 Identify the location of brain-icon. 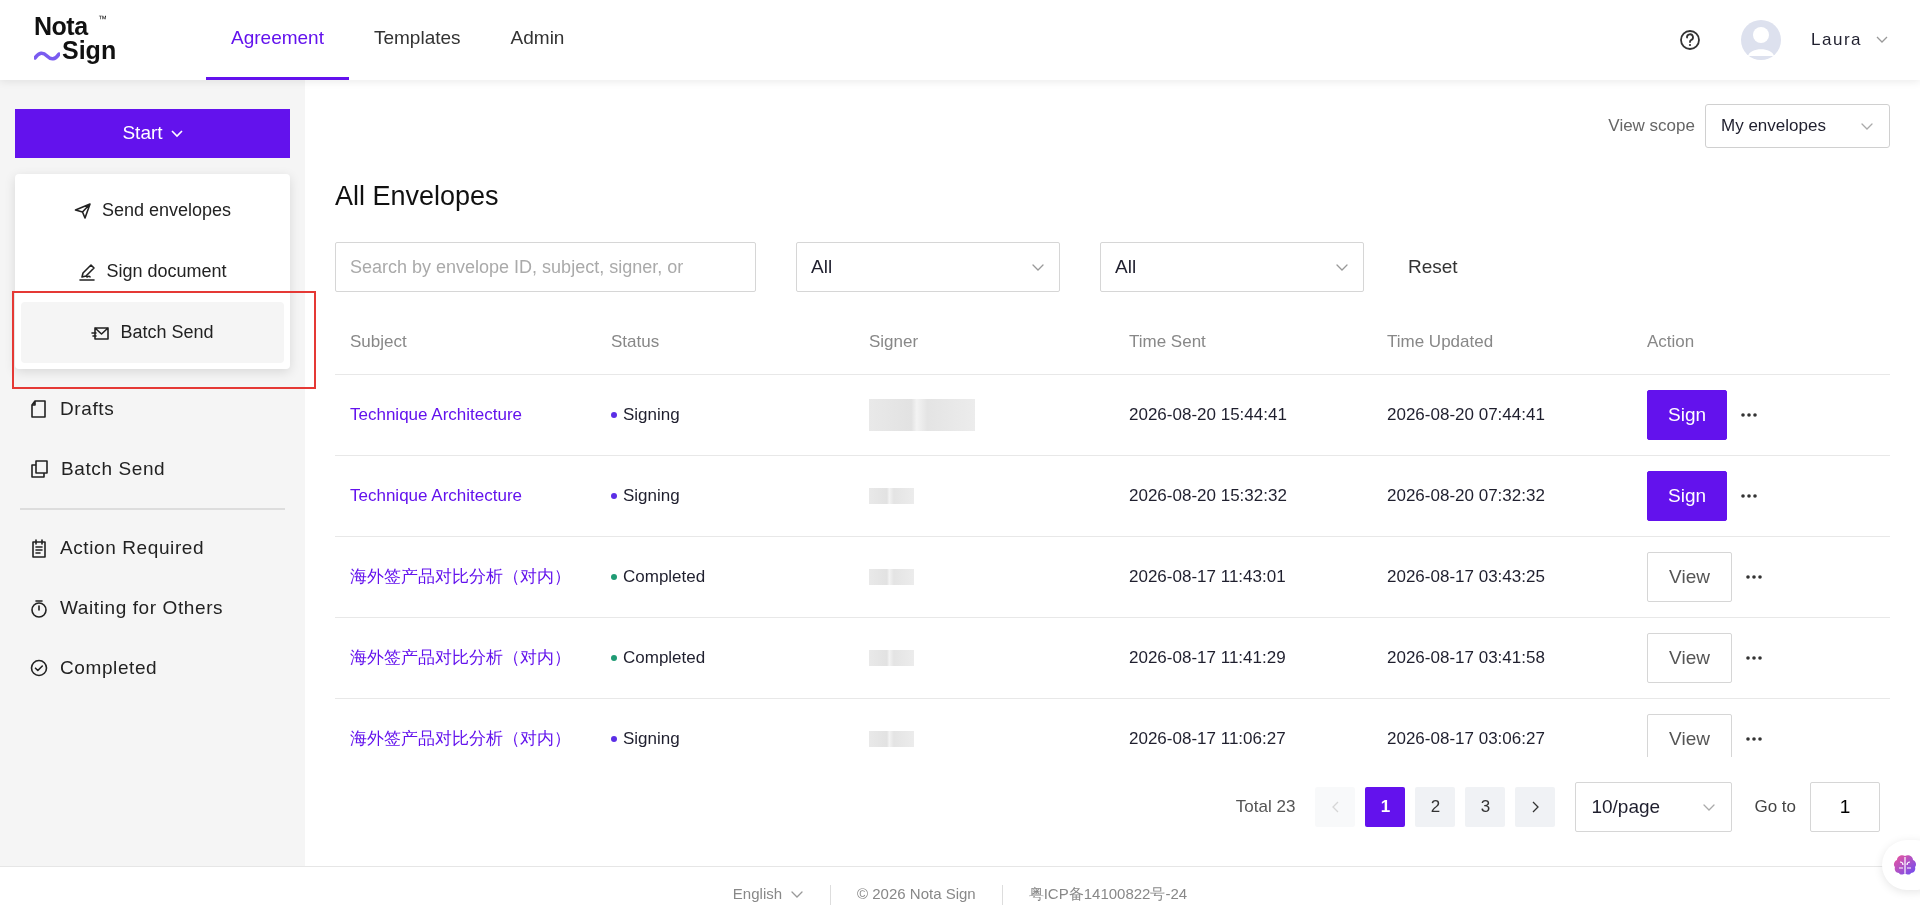
(1905, 865).